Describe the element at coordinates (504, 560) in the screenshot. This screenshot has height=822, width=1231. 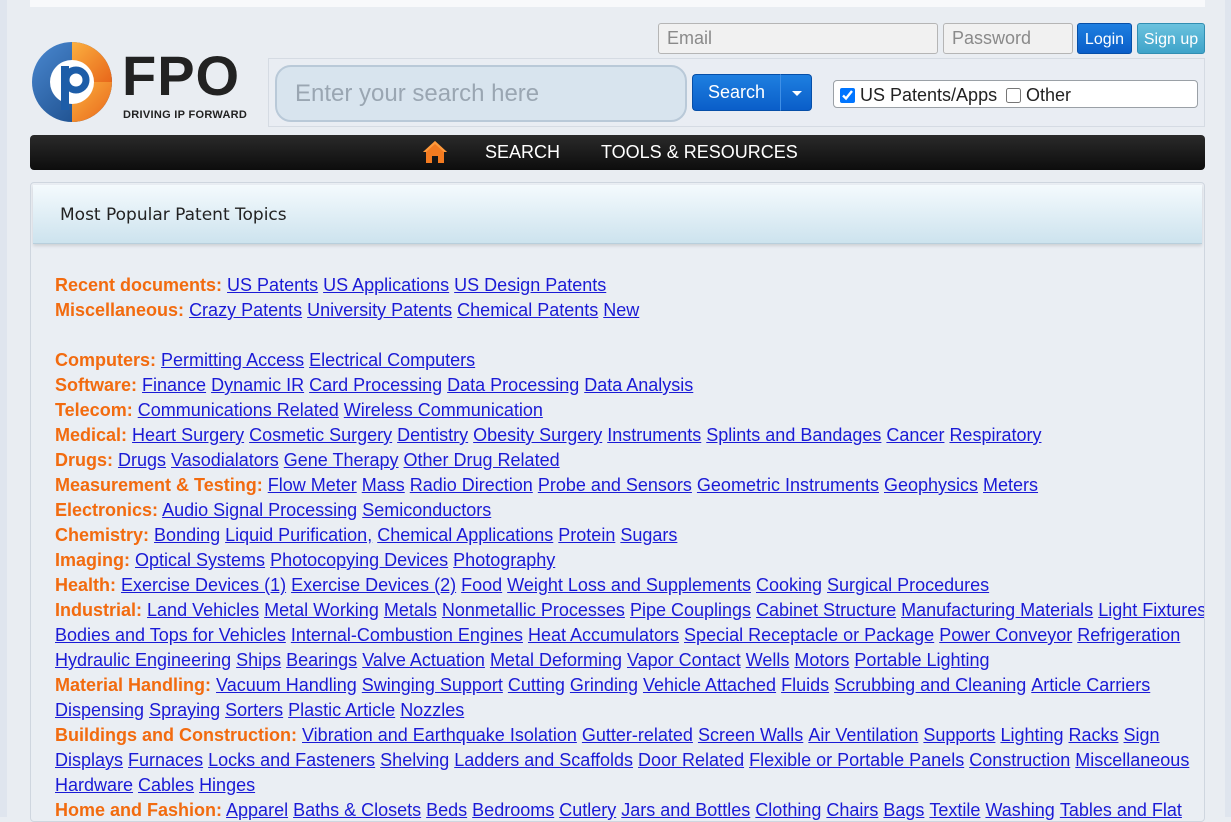
I see `topic-link: Photography` at that location.